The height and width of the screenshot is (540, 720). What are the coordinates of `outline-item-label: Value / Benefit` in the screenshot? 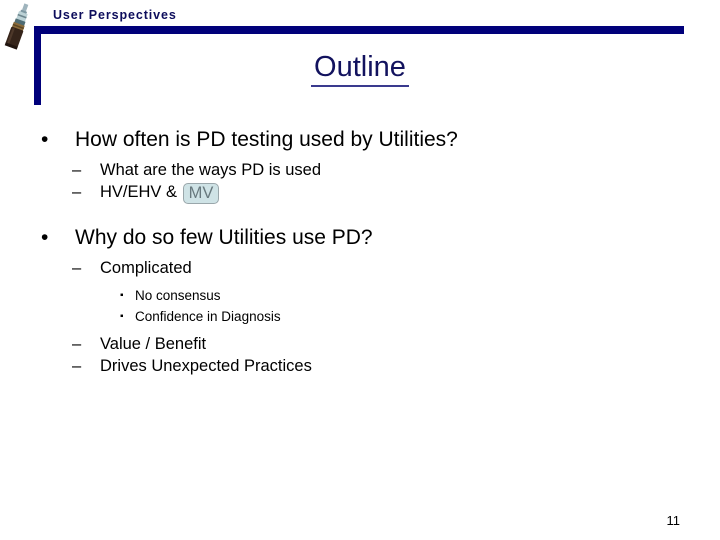 It's located at (153, 344).